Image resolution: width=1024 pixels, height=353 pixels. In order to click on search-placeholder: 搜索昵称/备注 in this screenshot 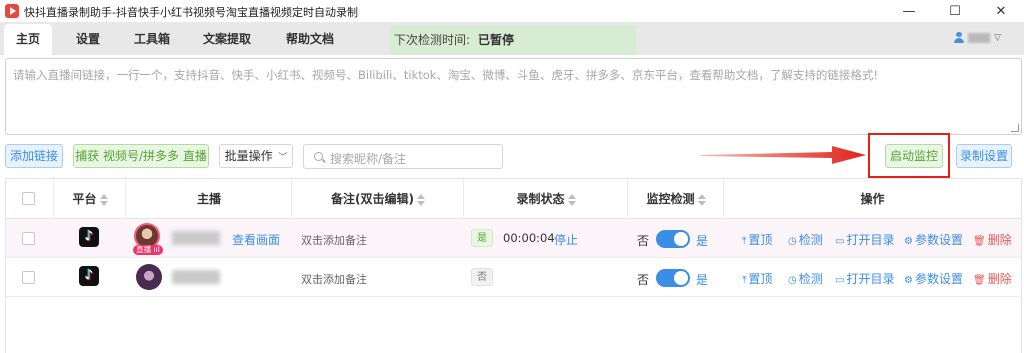, I will do `click(368, 159)`.